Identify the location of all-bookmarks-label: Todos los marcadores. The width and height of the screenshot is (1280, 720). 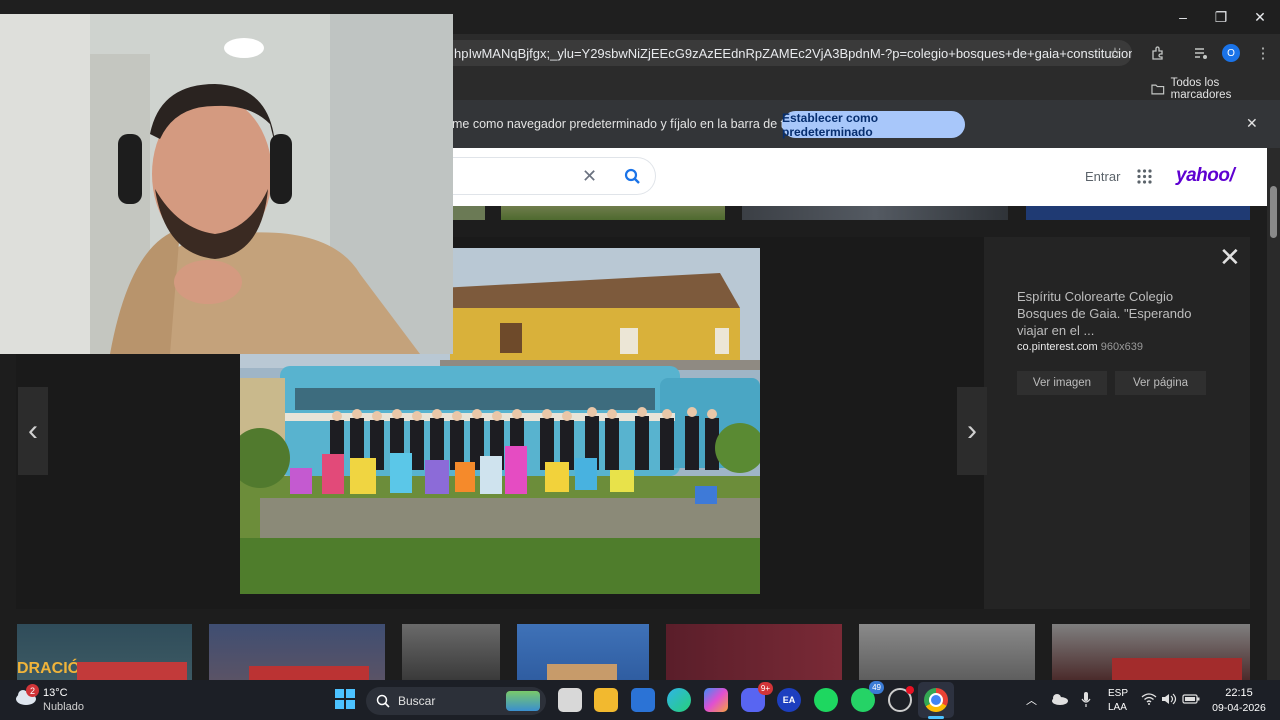
(1201, 89).